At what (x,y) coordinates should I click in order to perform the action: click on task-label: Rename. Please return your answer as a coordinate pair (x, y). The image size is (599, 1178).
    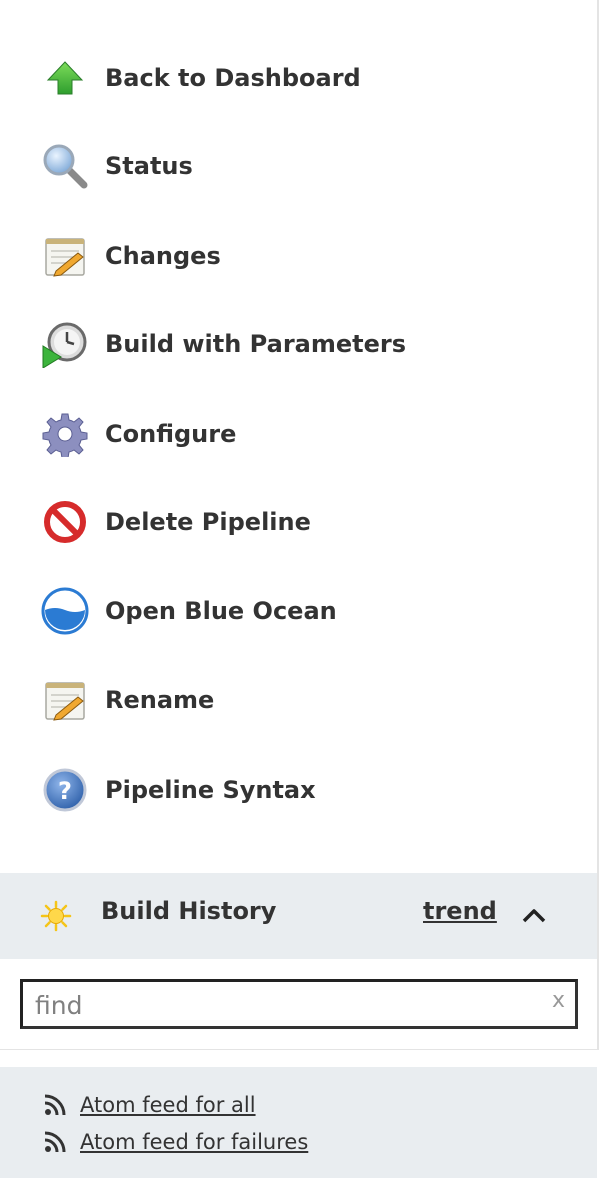
    Looking at the image, I should click on (160, 700).